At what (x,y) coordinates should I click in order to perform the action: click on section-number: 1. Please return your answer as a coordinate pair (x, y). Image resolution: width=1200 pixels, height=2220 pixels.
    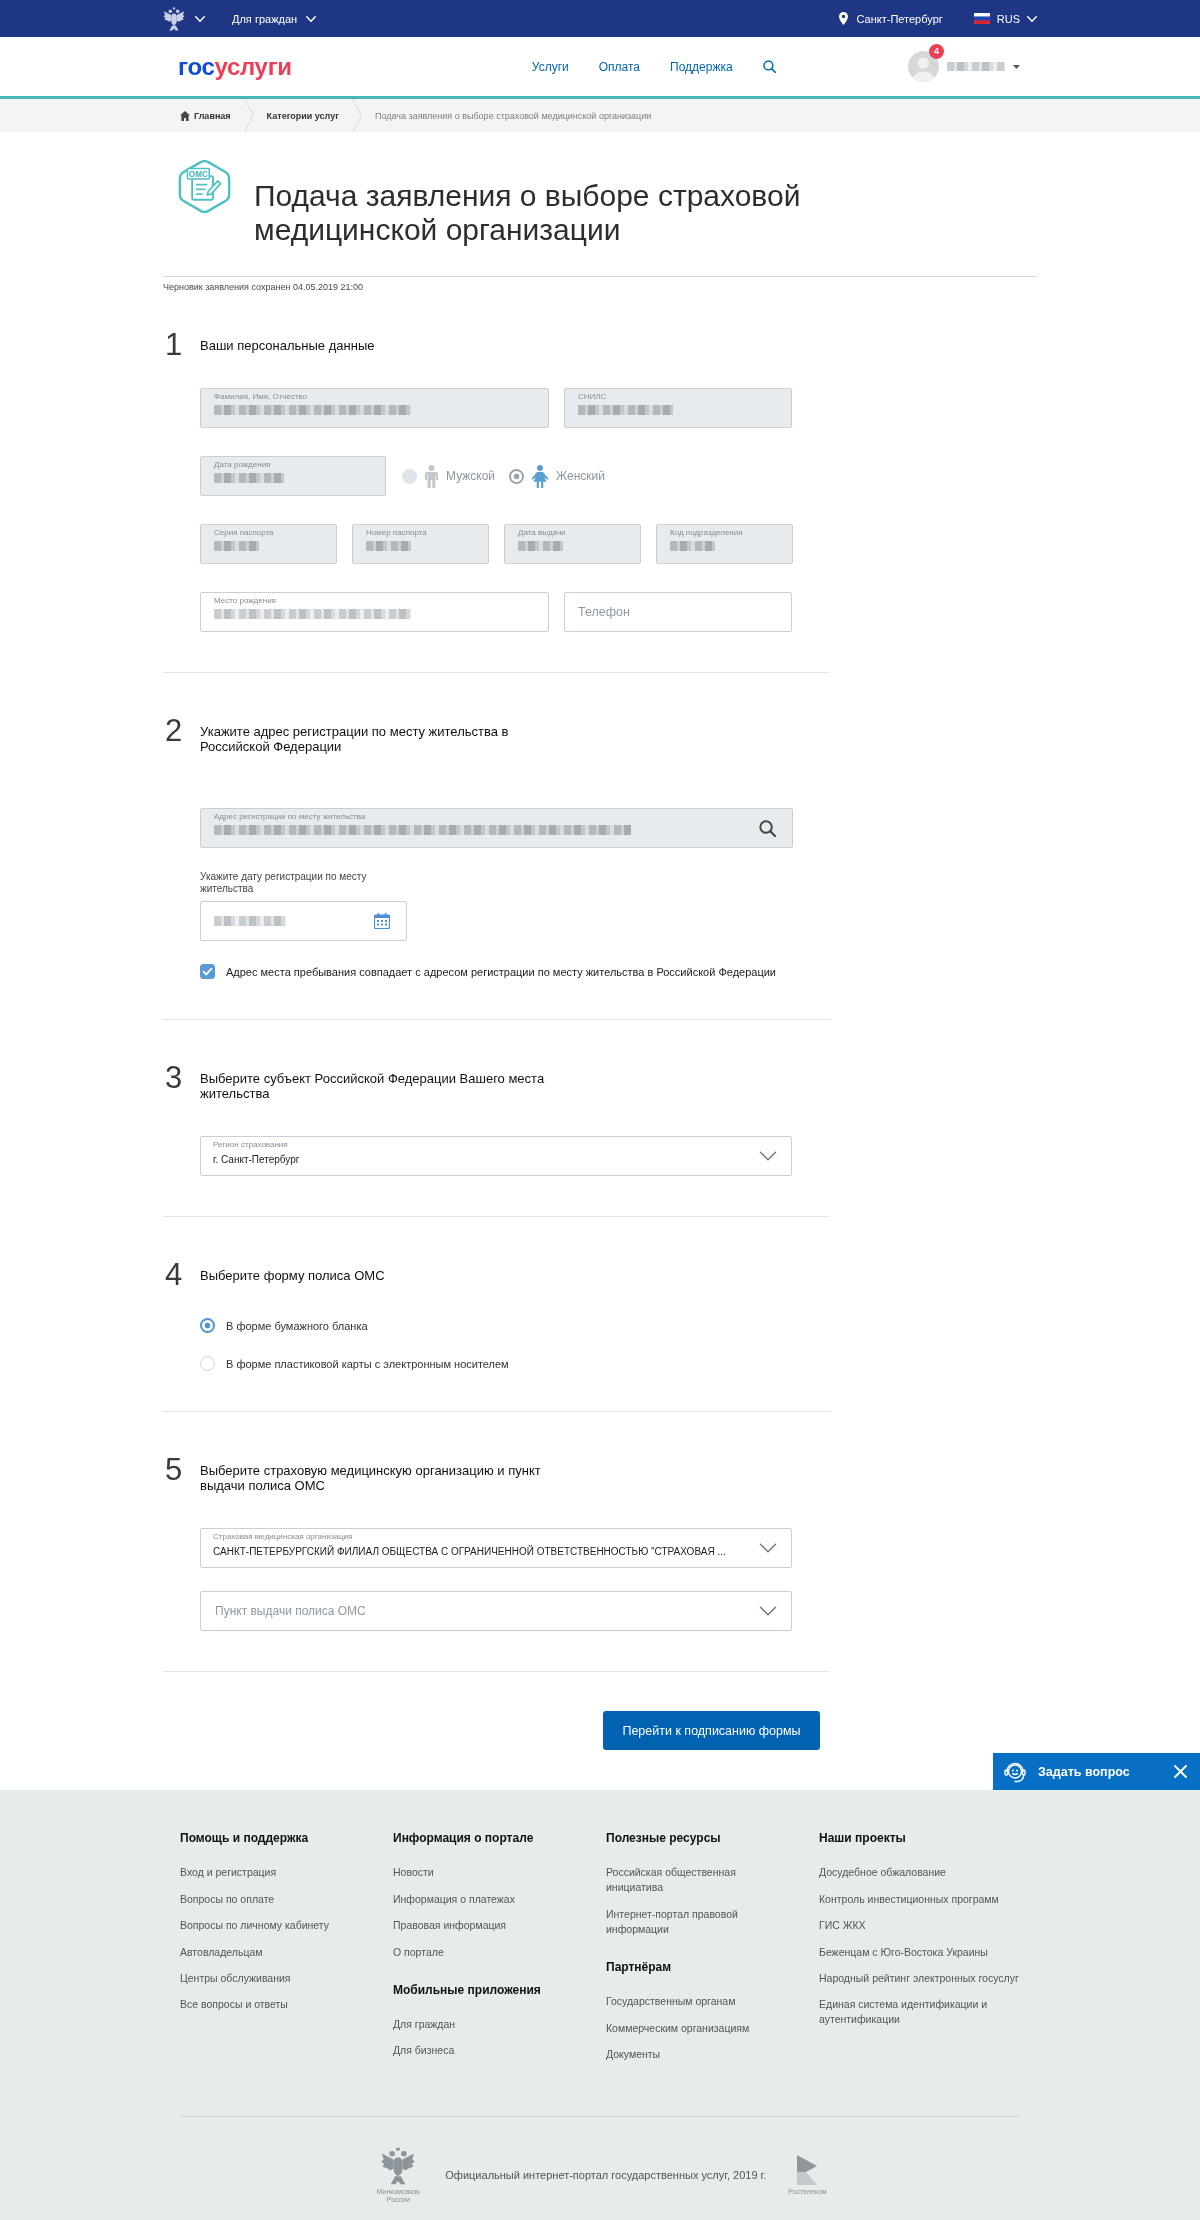
    Looking at the image, I should click on (174, 344).